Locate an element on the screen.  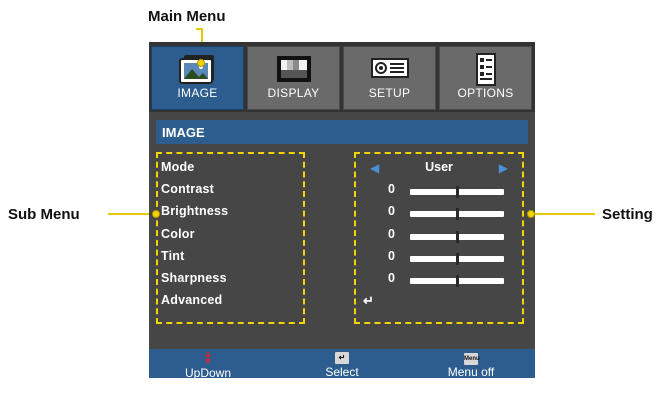
section-header: IMAGE is located at coordinates (342, 132).